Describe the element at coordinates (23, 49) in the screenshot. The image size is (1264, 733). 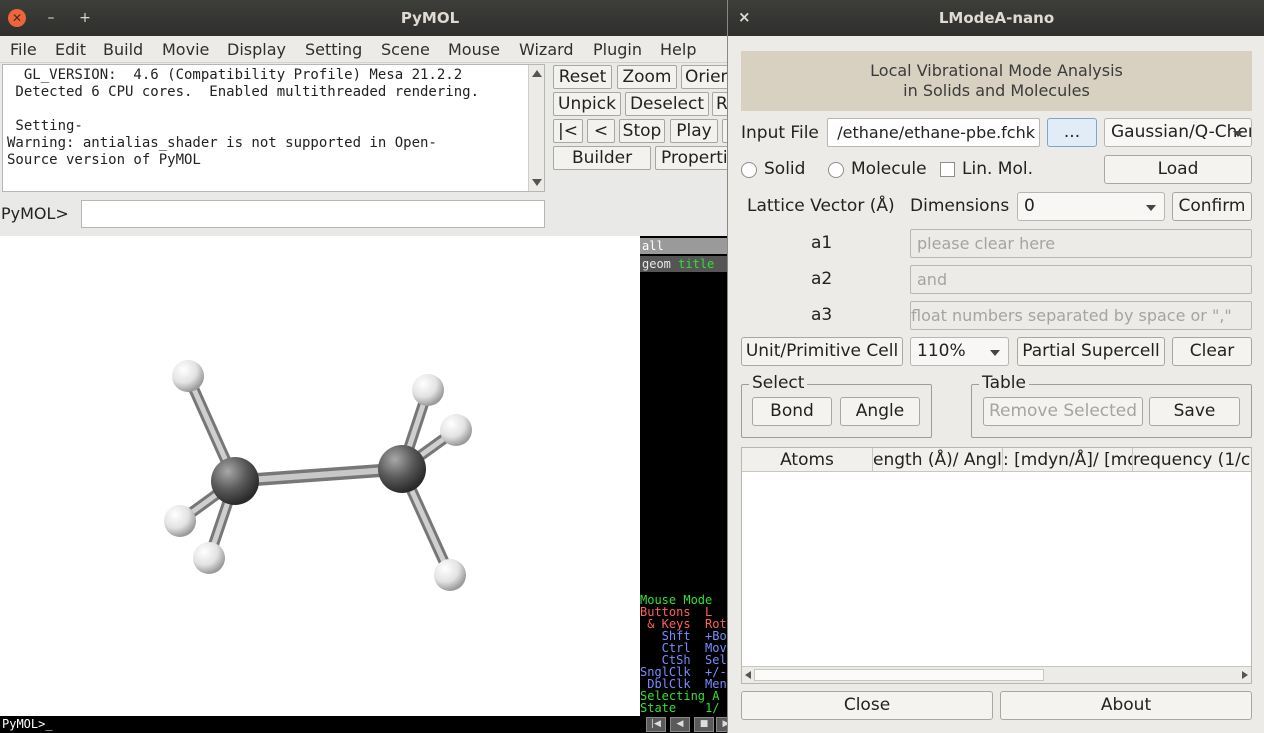
I see `menu-file: File` at that location.